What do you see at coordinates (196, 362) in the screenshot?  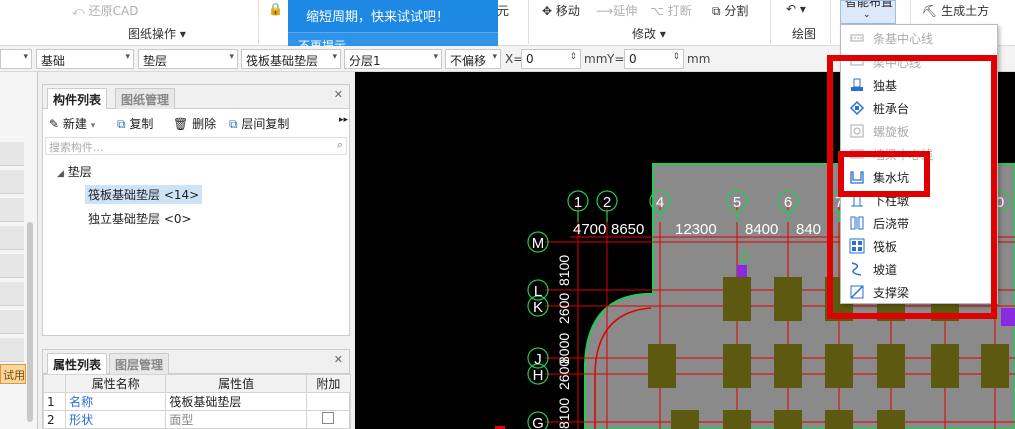 I see `property-tabs: 属性列表 图层管理 ✕` at bounding box center [196, 362].